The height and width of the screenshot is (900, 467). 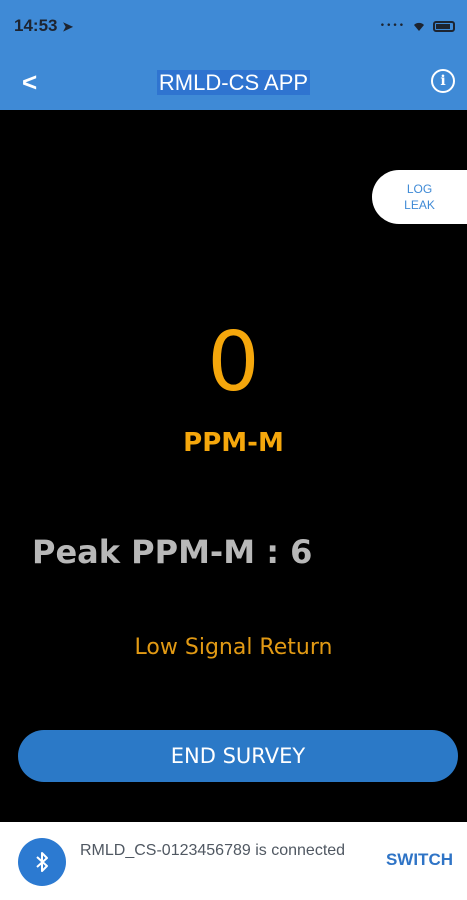 I want to click on peak-value: 6, so click(x=301, y=552).